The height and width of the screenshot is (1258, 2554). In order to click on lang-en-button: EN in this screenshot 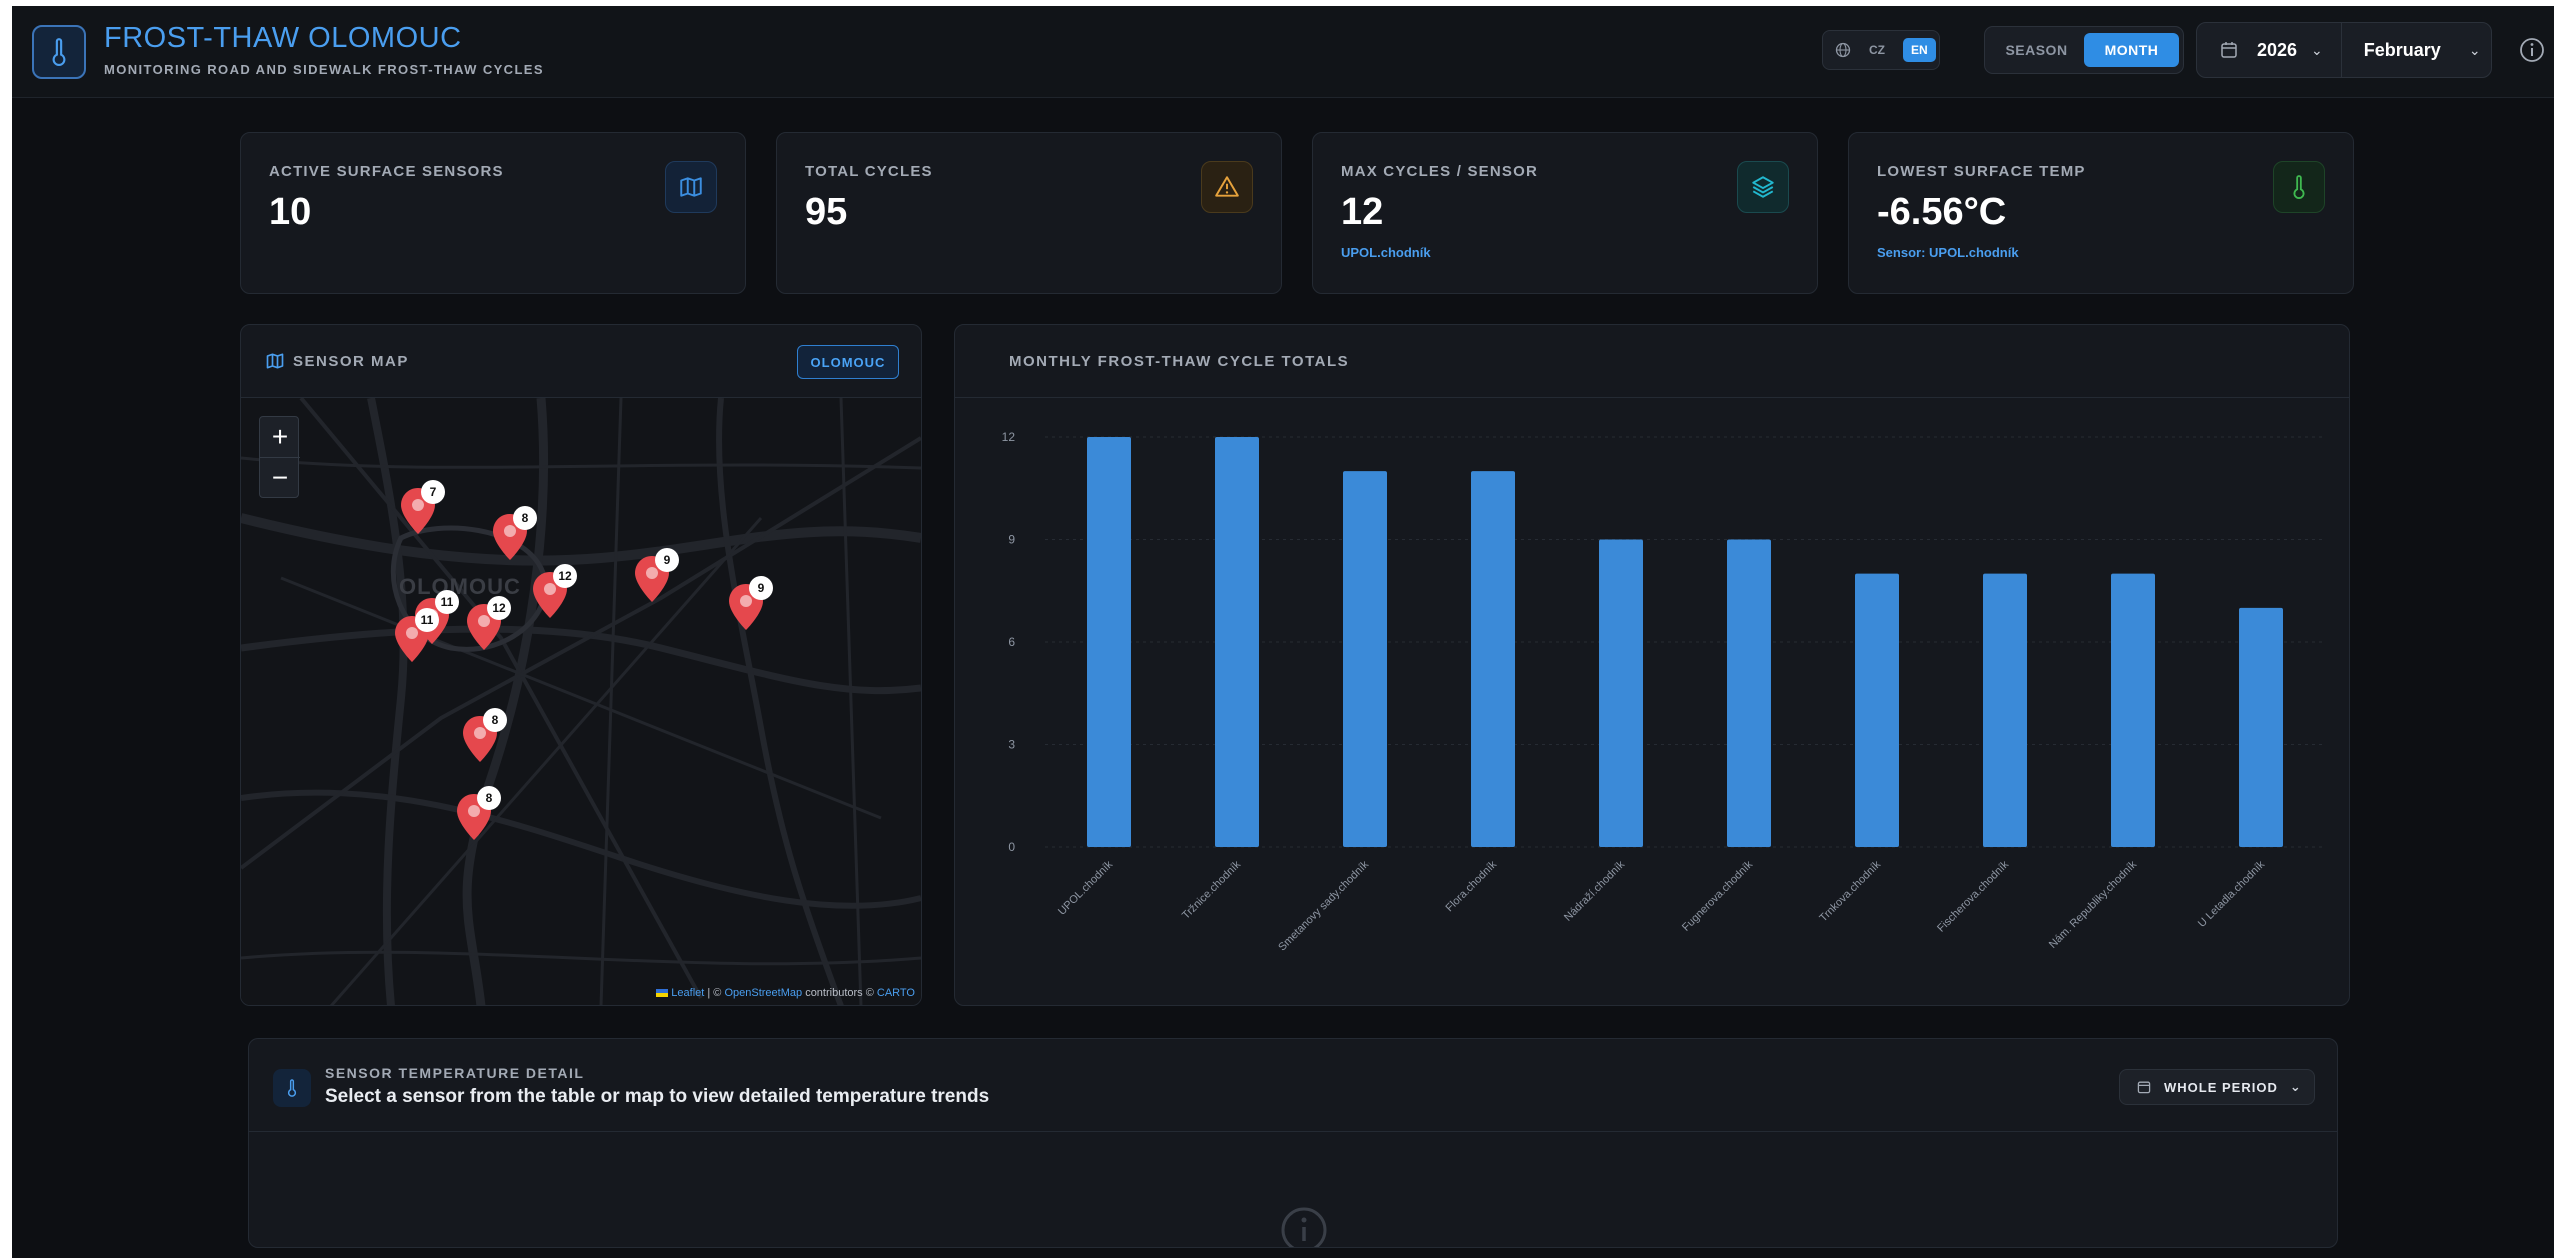, I will do `click(1919, 50)`.